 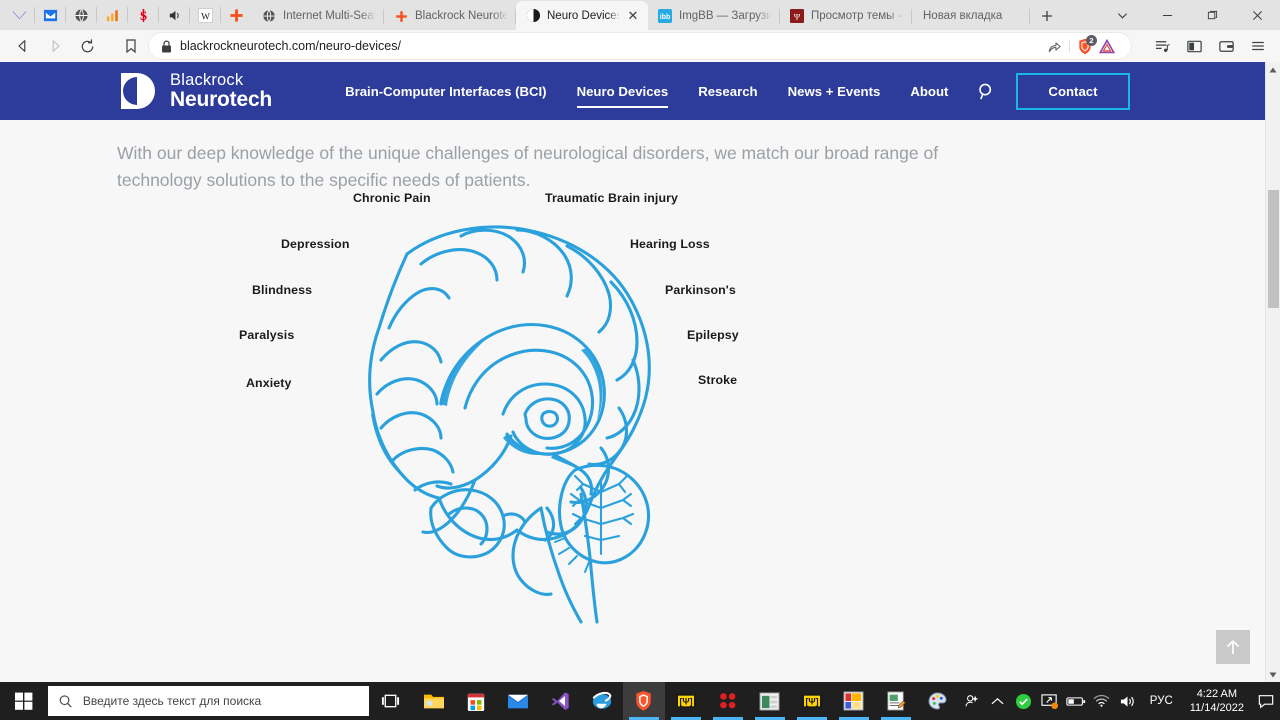 I want to click on brain-label-anxiety: Anxiety, so click(x=269, y=383).